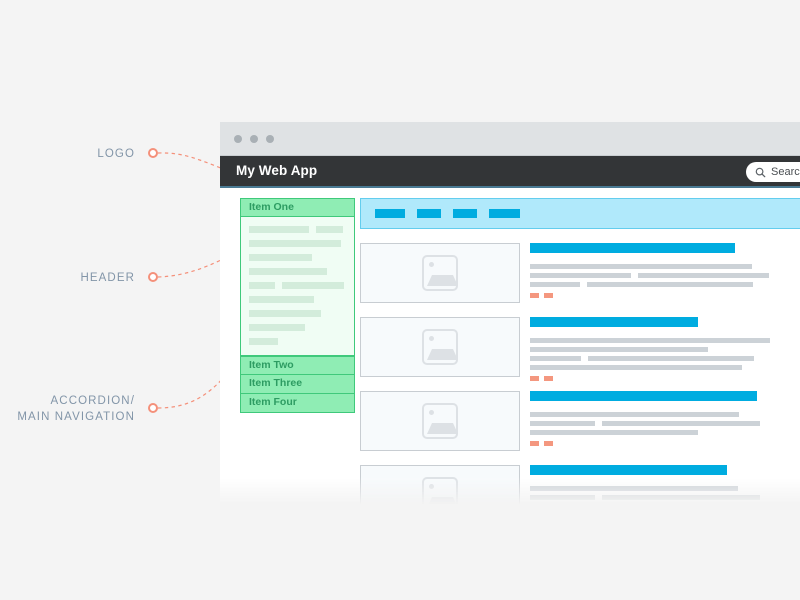 Image resolution: width=800 pixels, height=600 pixels. I want to click on minimize-dot-icon, so click(254, 139).